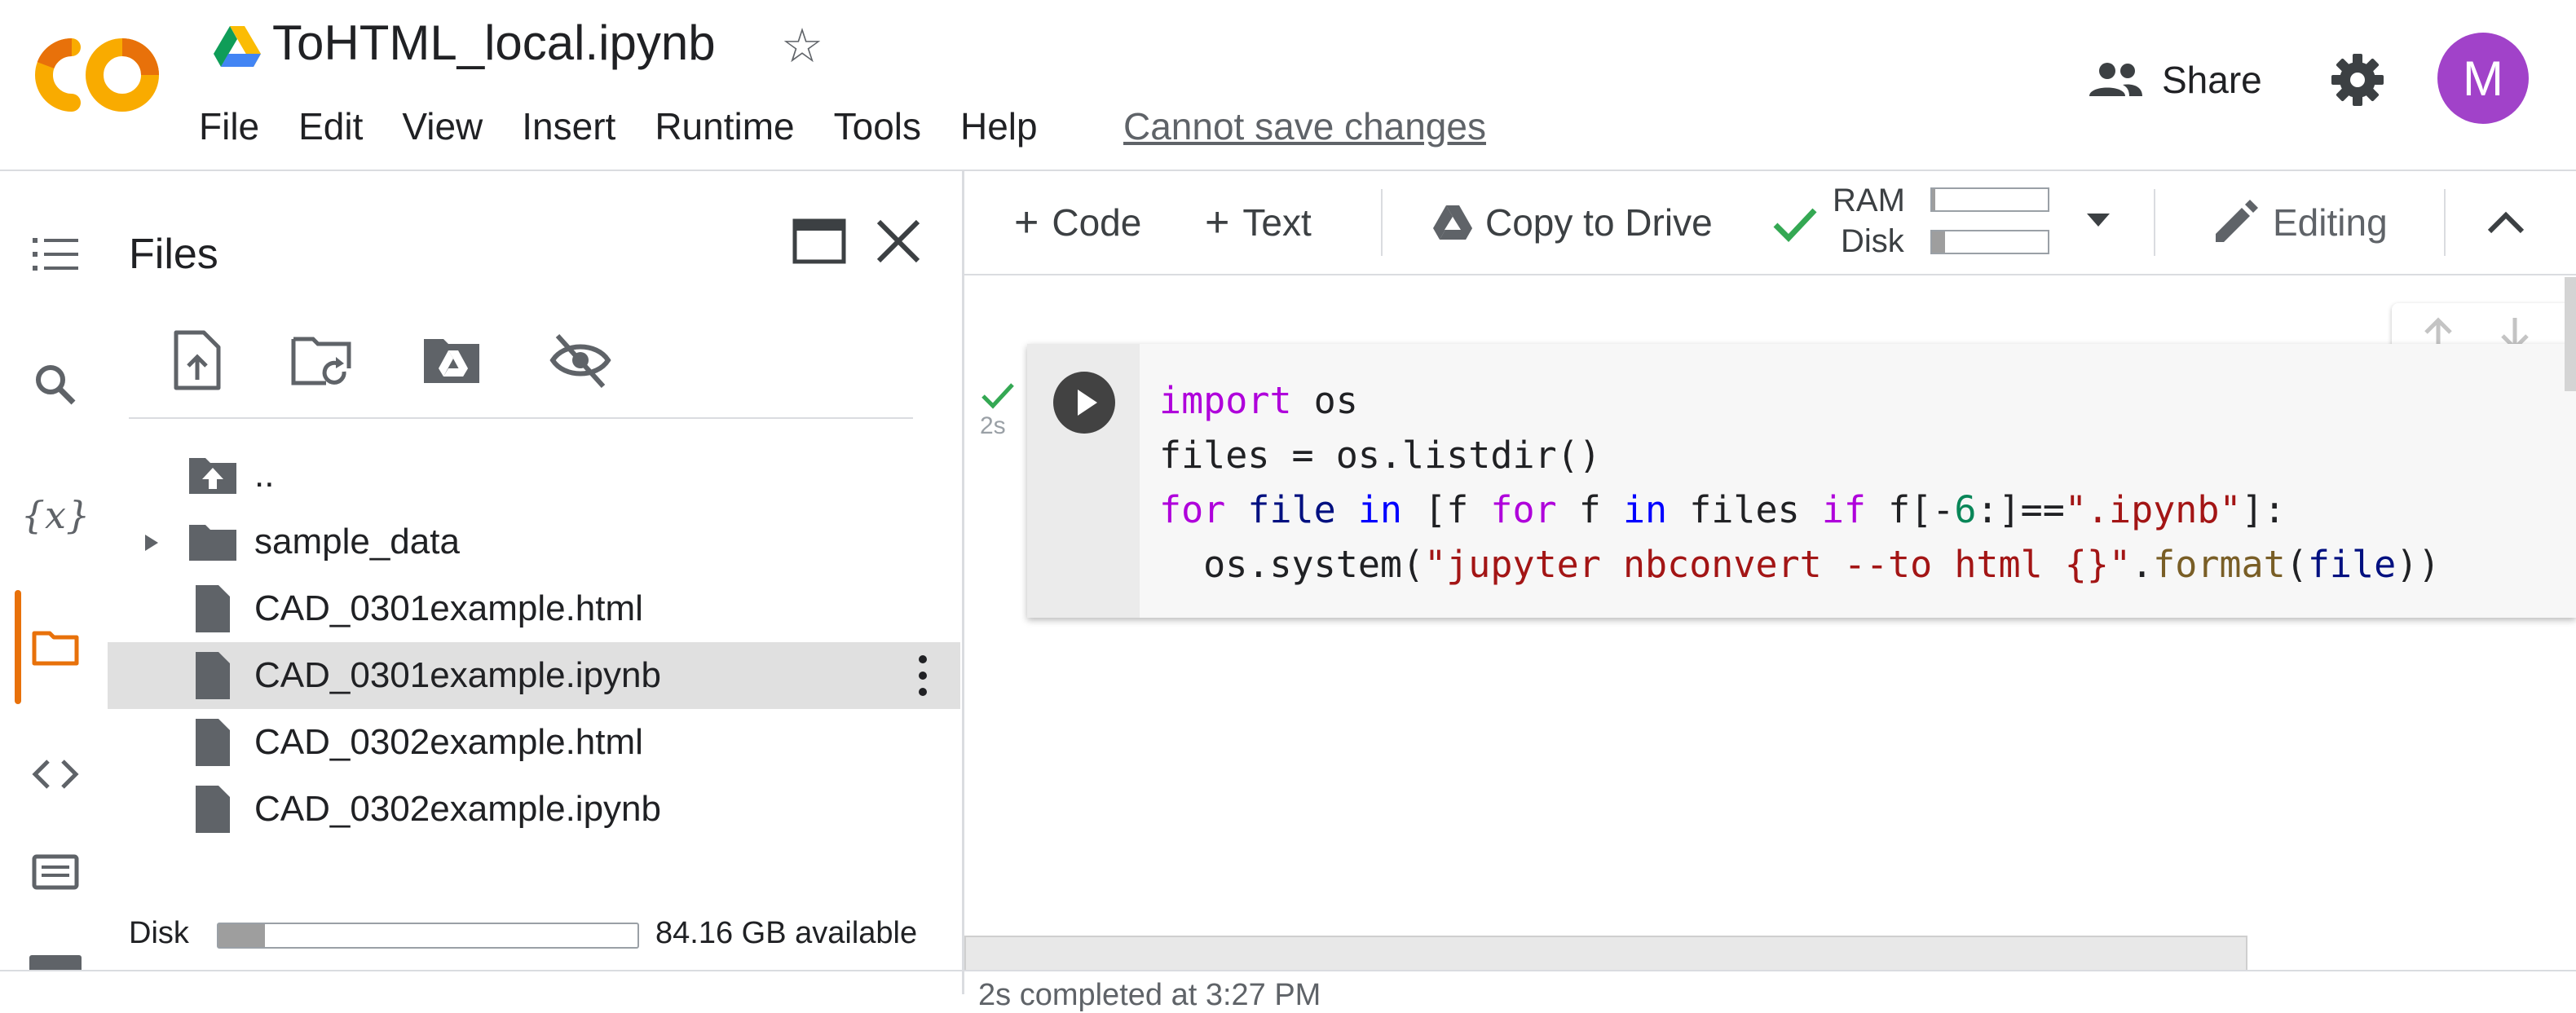 This screenshot has width=2576, height=1013. I want to click on file-item: CAD_0302example.html, so click(534, 742).